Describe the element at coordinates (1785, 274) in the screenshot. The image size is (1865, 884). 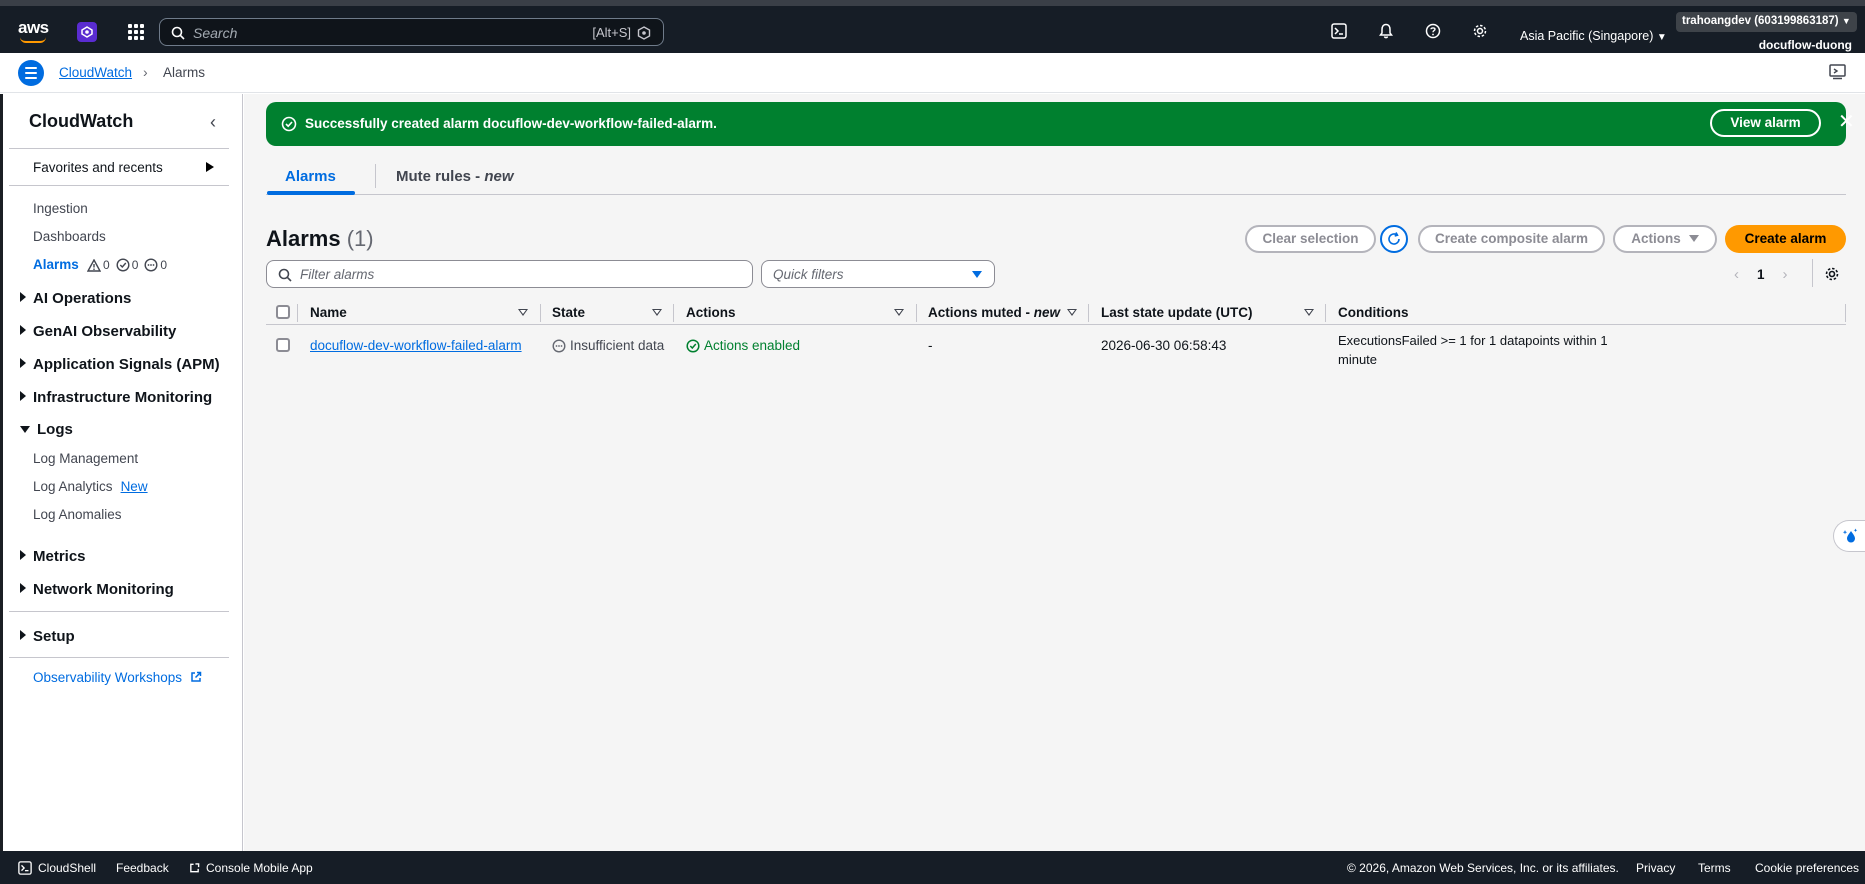
I see `next-page-icon: ›` at that location.